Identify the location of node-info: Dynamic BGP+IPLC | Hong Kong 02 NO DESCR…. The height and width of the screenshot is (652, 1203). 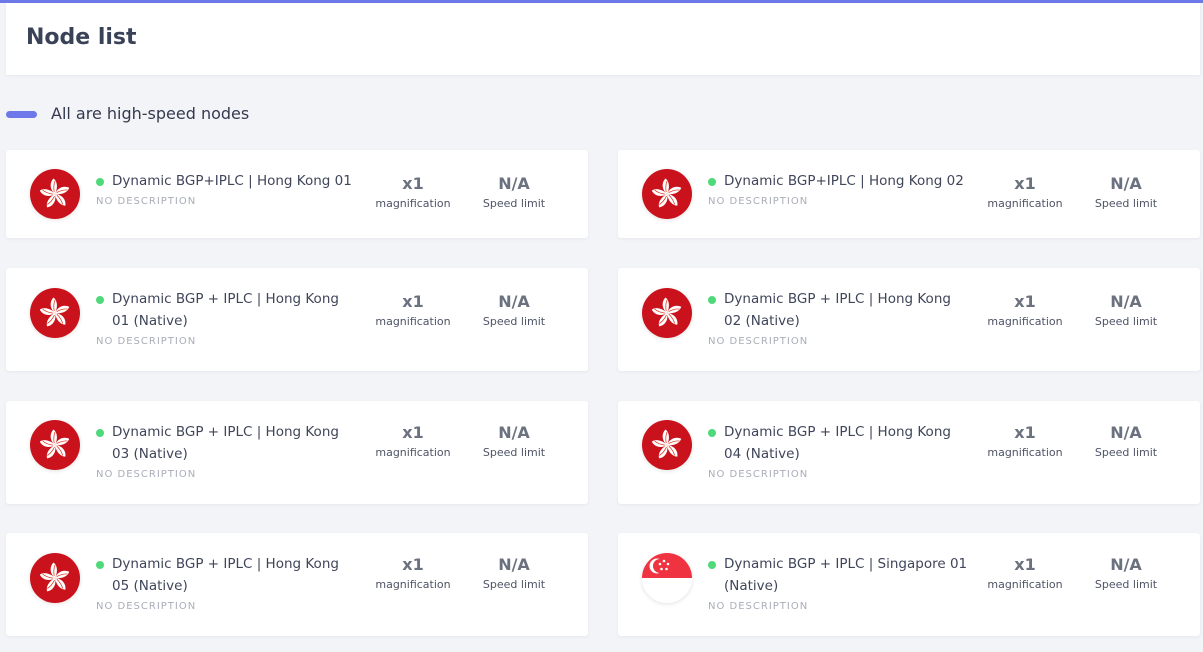
(839, 188).